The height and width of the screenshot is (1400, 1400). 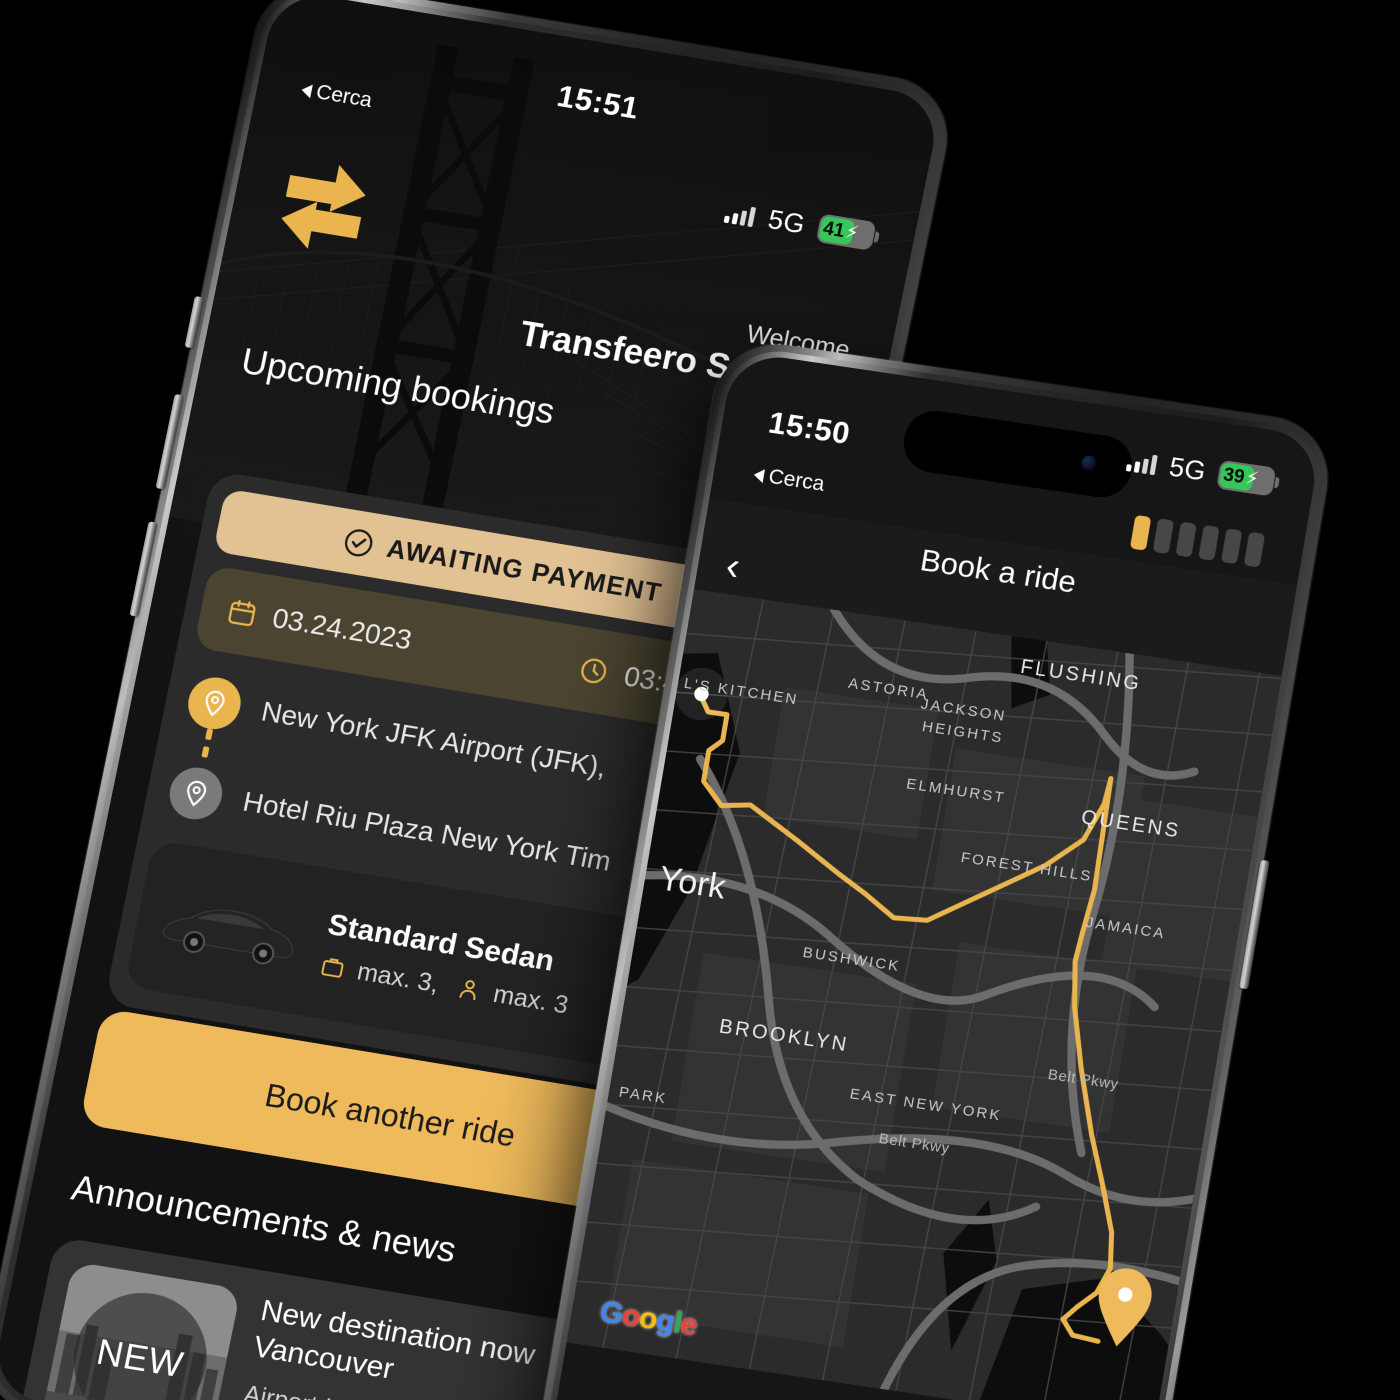 I want to click on booking-progress-steps, so click(x=1197, y=541).